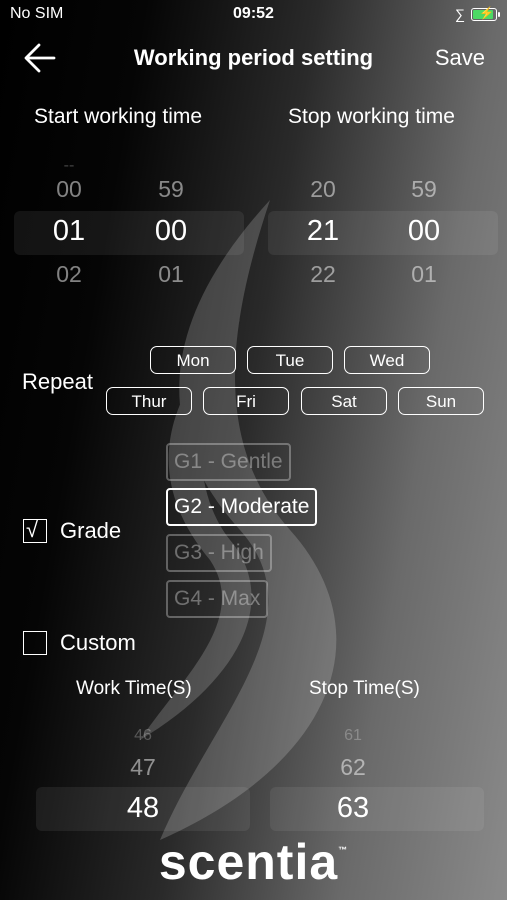  What do you see at coordinates (290, 360) in the screenshot?
I see `day-tue-button: Tue` at bounding box center [290, 360].